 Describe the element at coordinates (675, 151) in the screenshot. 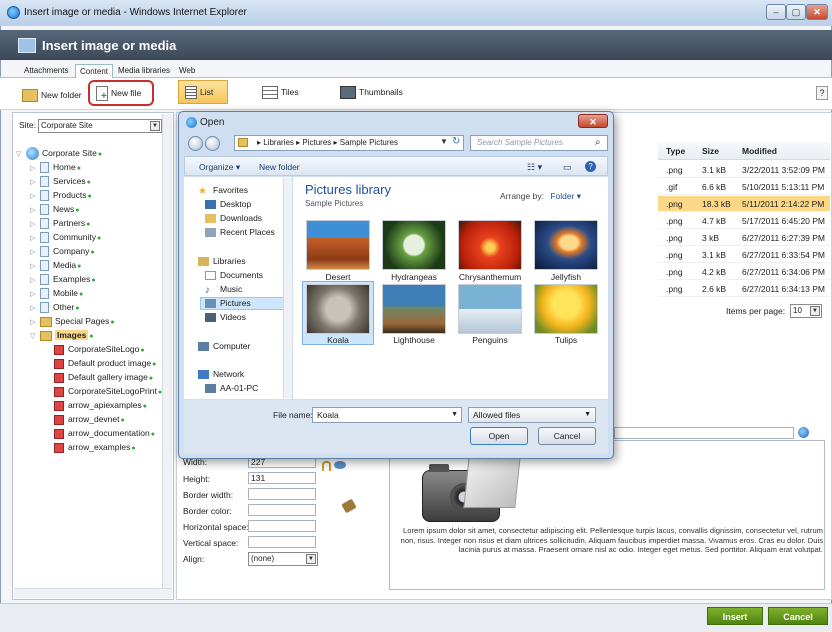

I see `type-header: Type` at that location.